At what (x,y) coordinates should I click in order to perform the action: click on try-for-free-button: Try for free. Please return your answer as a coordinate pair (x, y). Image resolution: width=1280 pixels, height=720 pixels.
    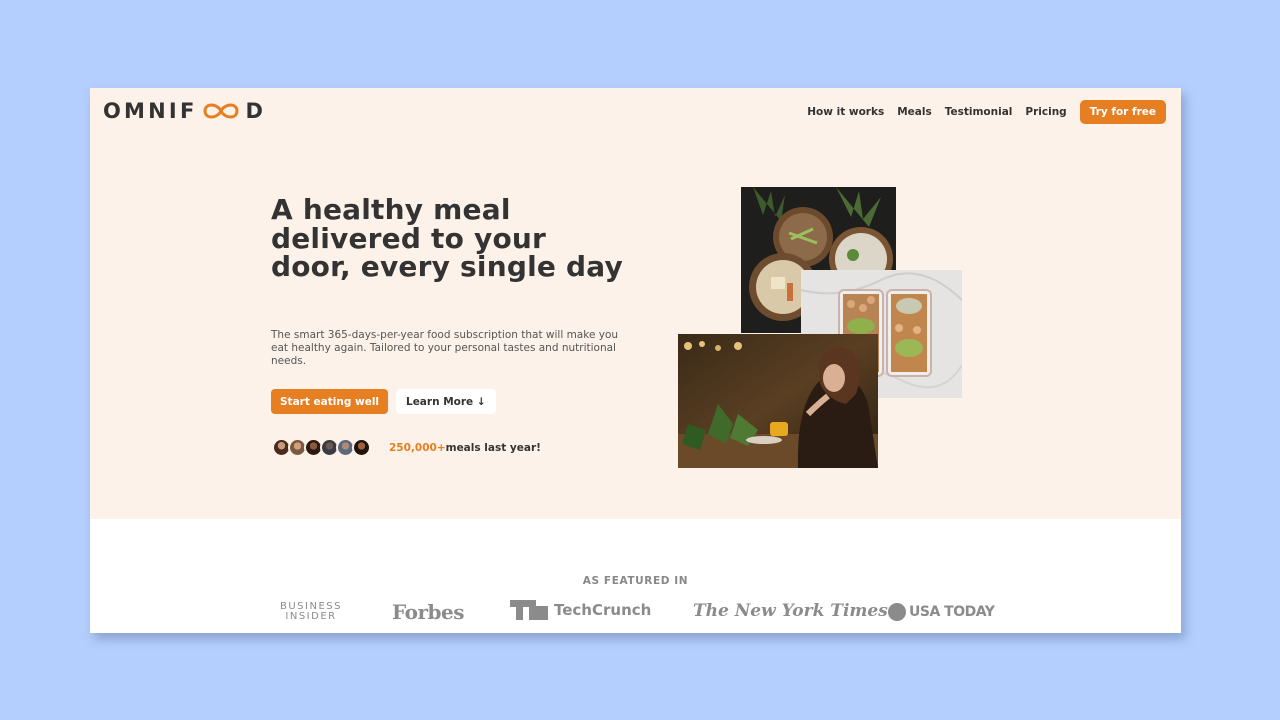
    Looking at the image, I should click on (1122, 112).